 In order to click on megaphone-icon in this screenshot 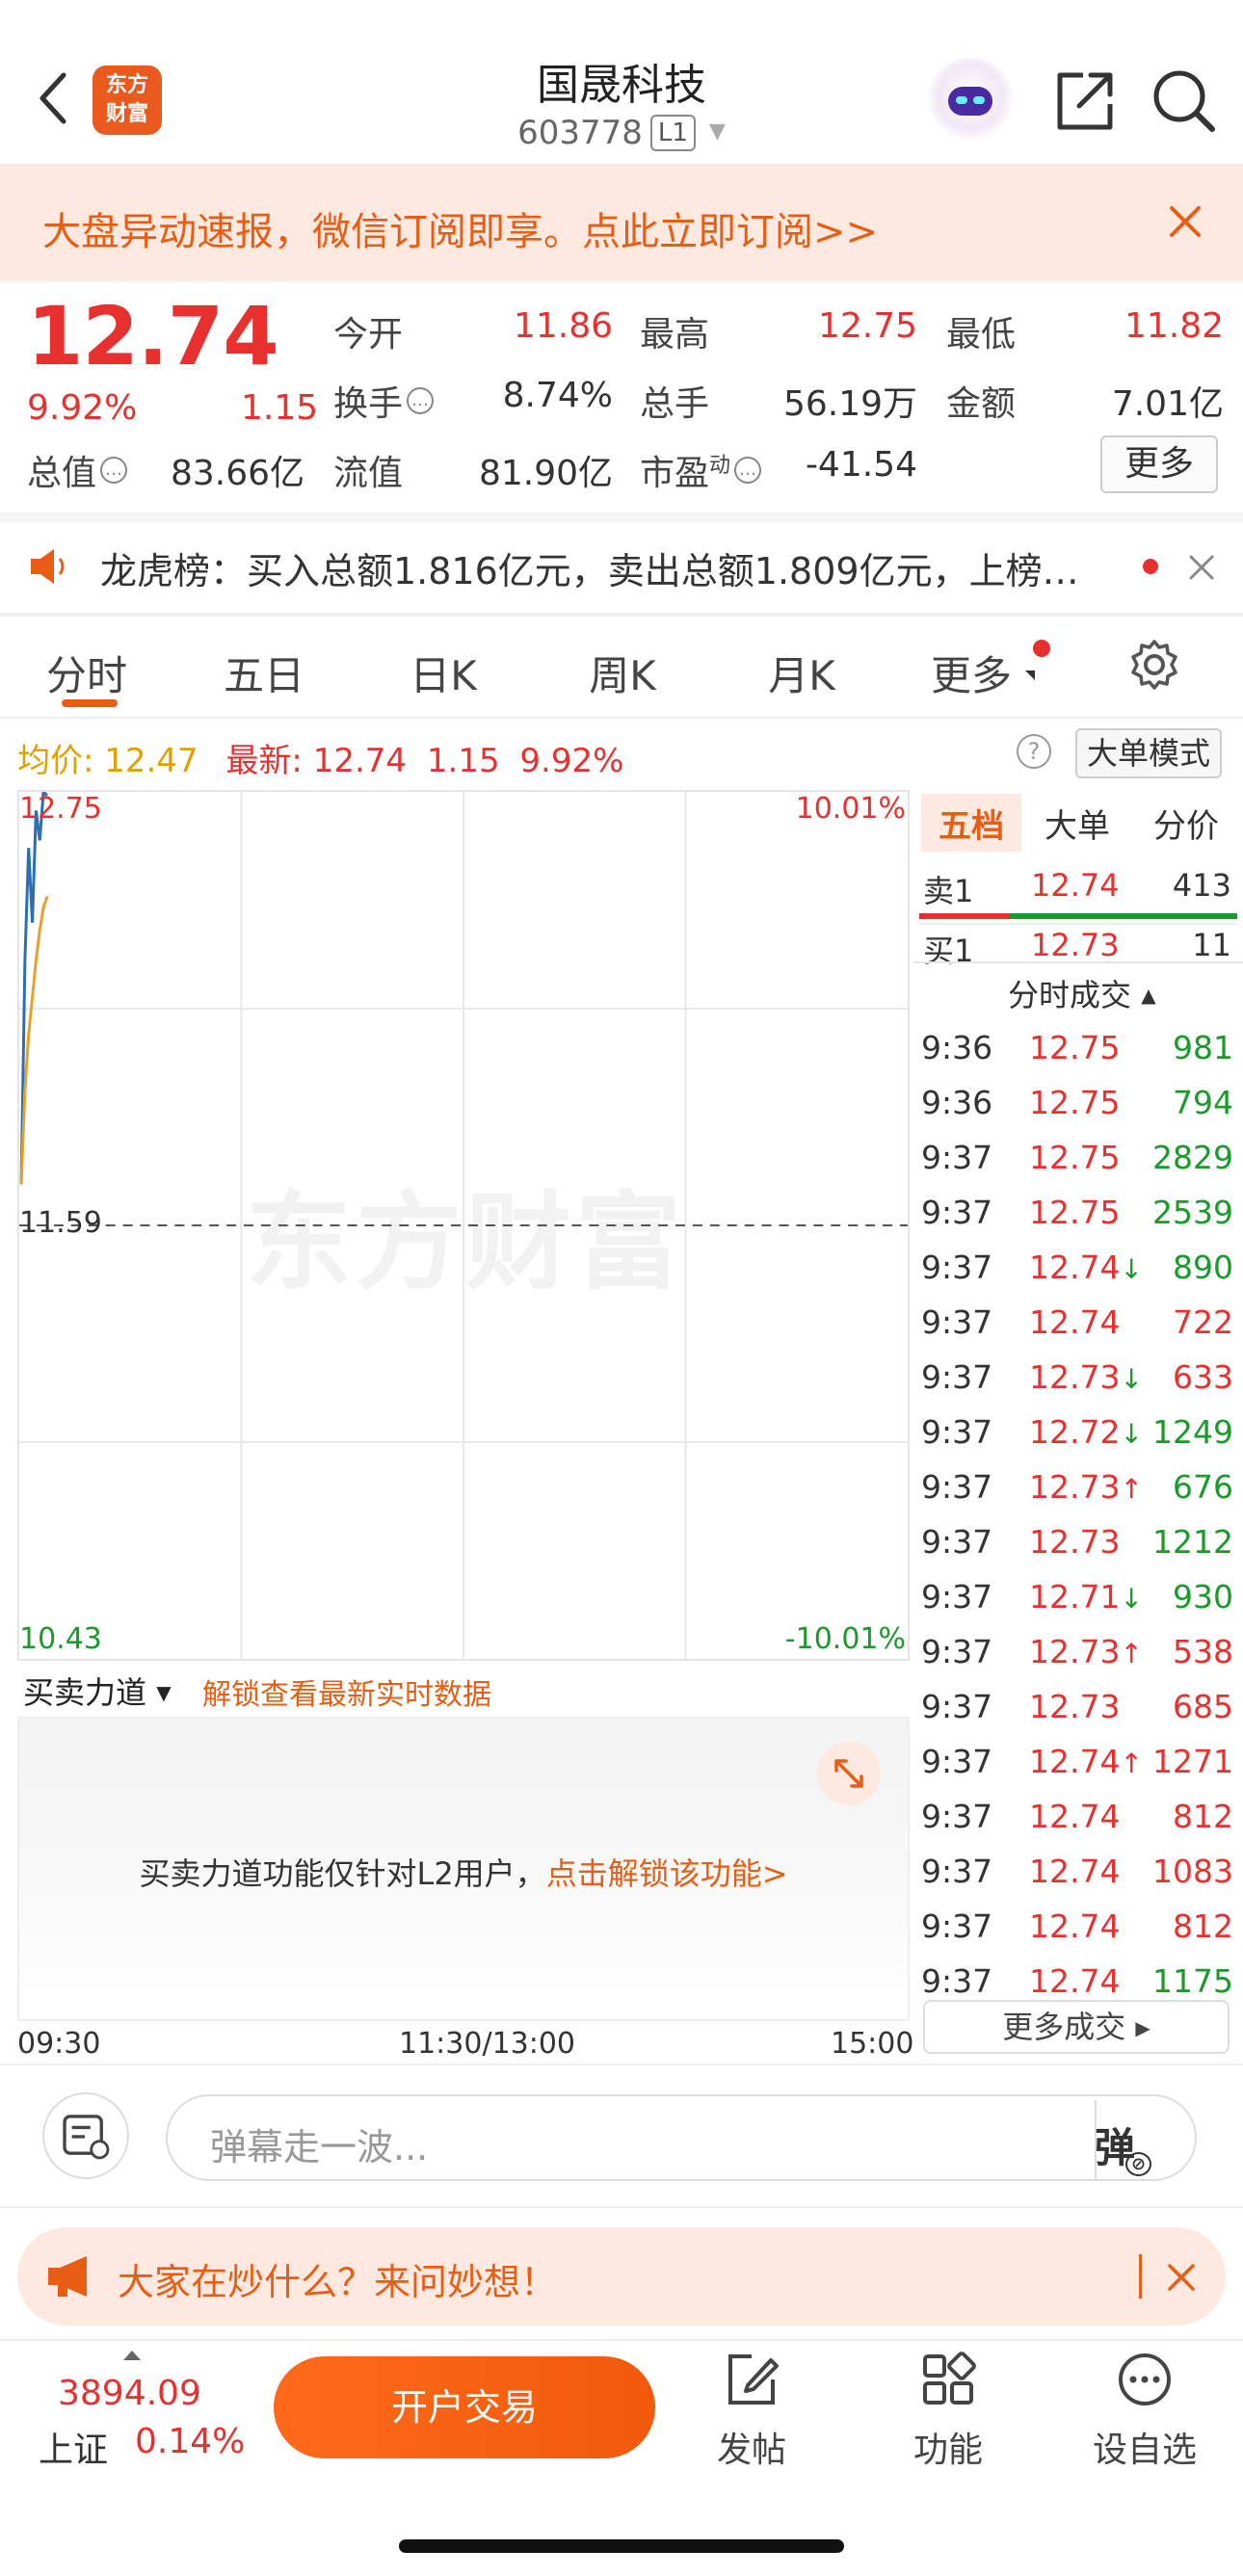, I will do `click(67, 2276)`.